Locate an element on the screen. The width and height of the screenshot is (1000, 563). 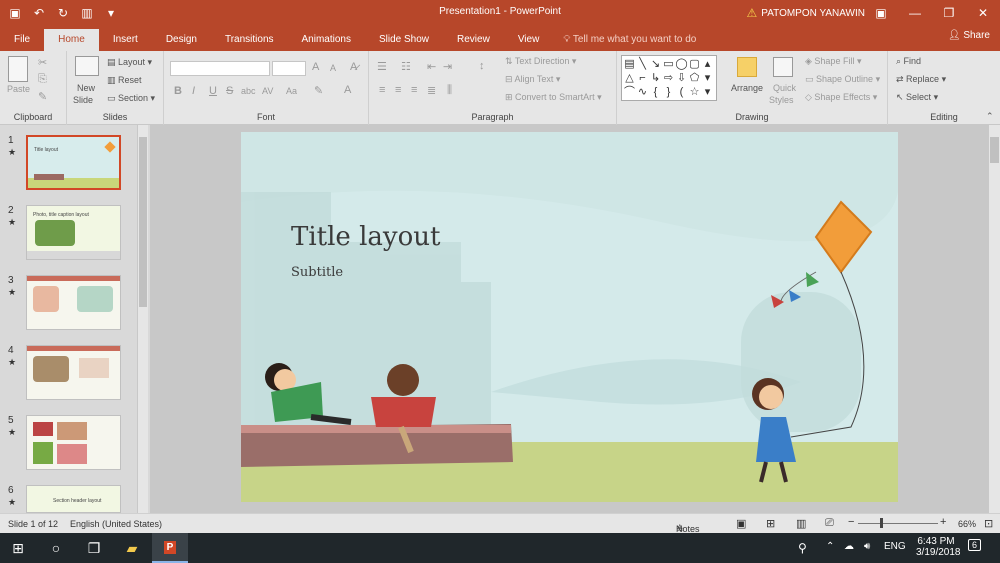
paste-label: Paste is located at coordinates (18, 89).